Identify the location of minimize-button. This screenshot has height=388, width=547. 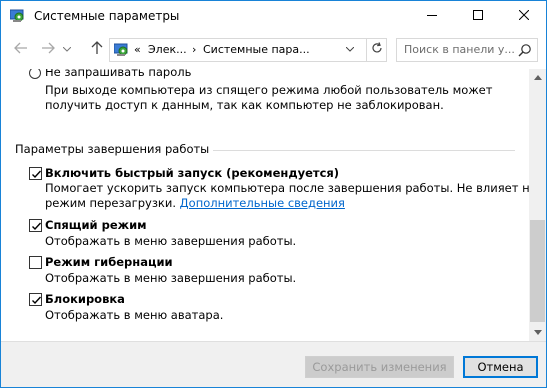
(432, 16).